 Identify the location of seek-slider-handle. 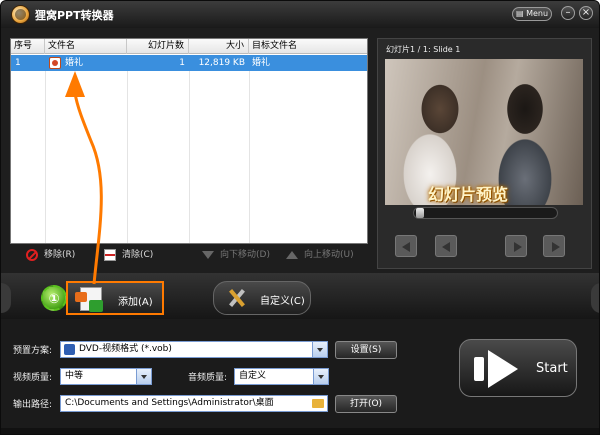
(420, 213).